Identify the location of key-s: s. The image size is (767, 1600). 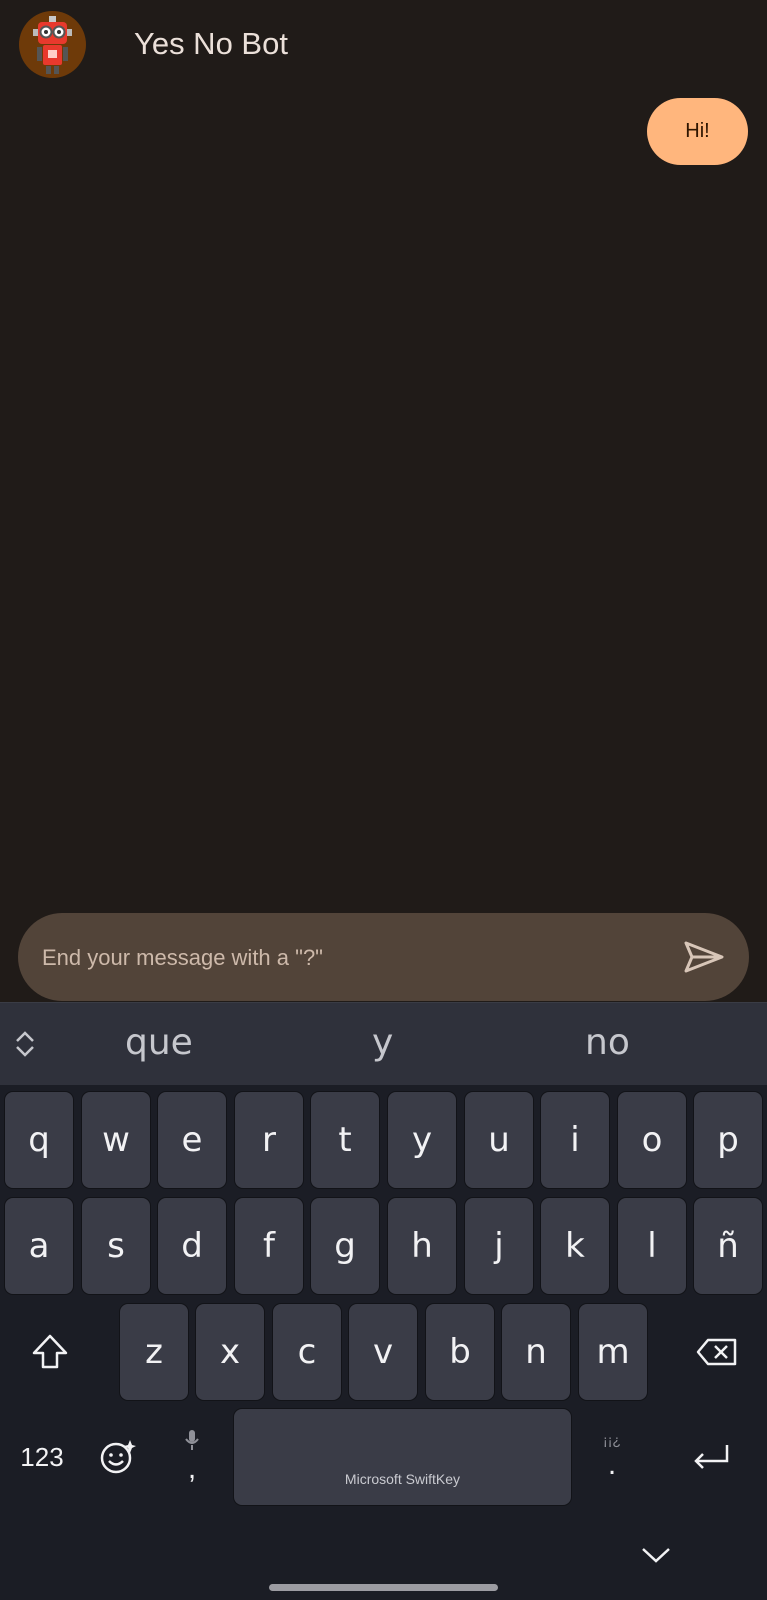
(116, 1246).